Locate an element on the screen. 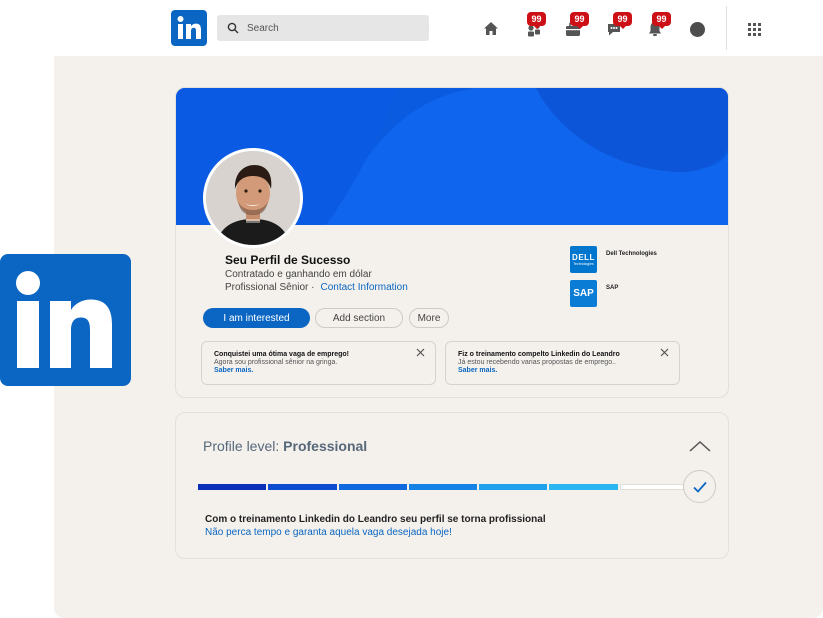  jobs-badge: 99 is located at coordinates (579, 20).